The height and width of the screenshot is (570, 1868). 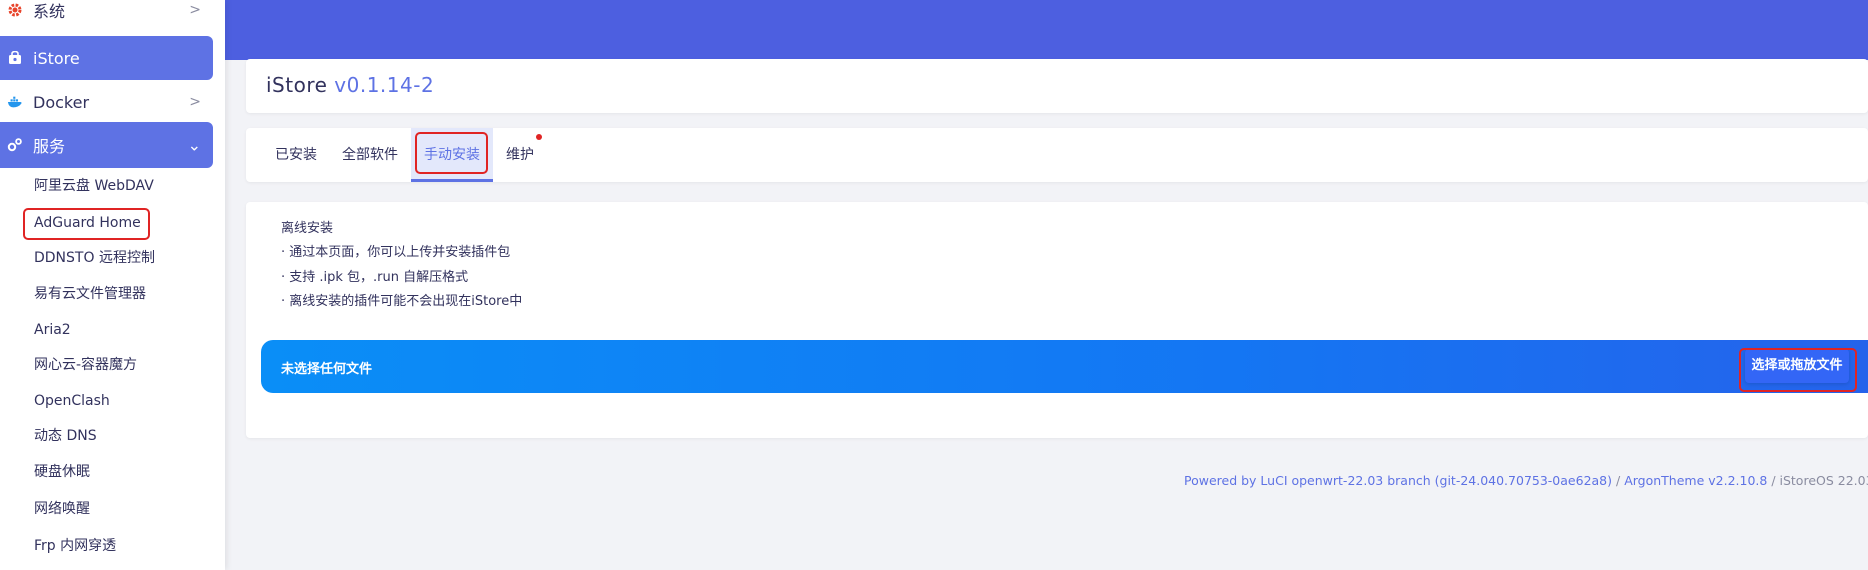 I want to click on gear-icon, so click(x=15, y=10).